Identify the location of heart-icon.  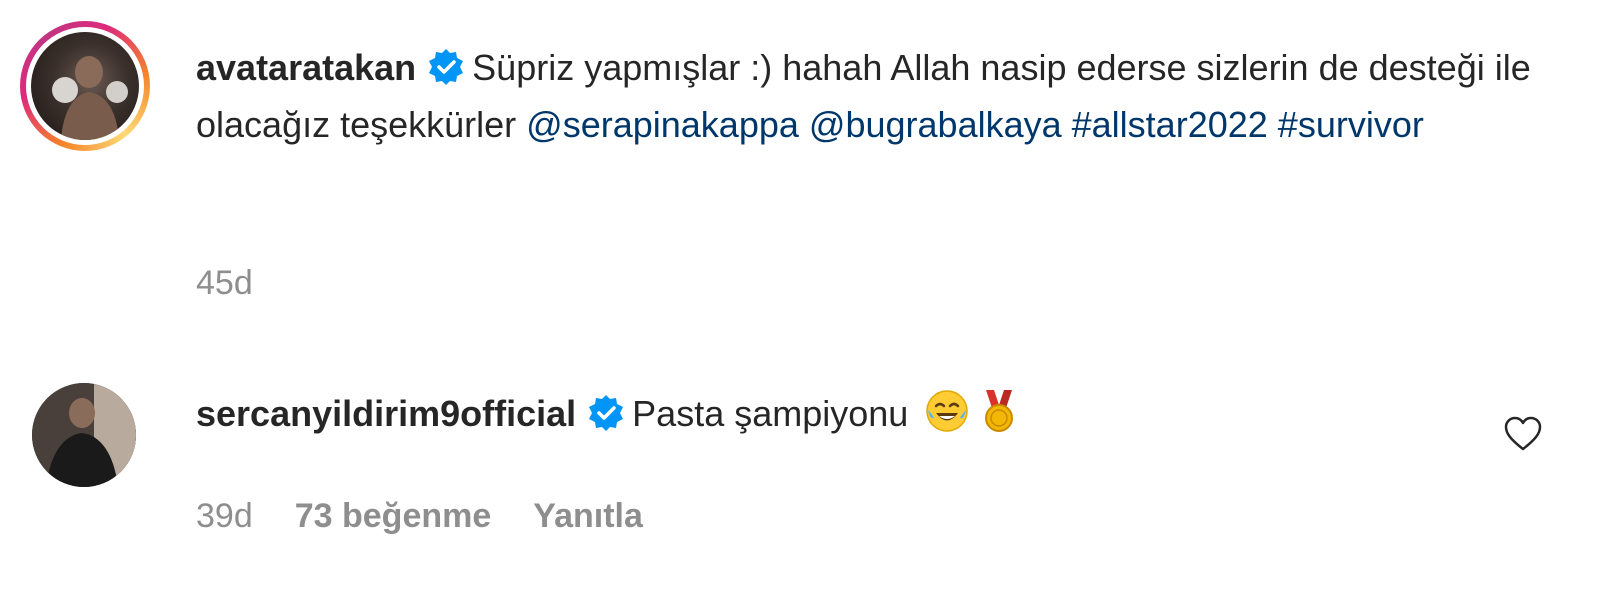
(1523, 434).